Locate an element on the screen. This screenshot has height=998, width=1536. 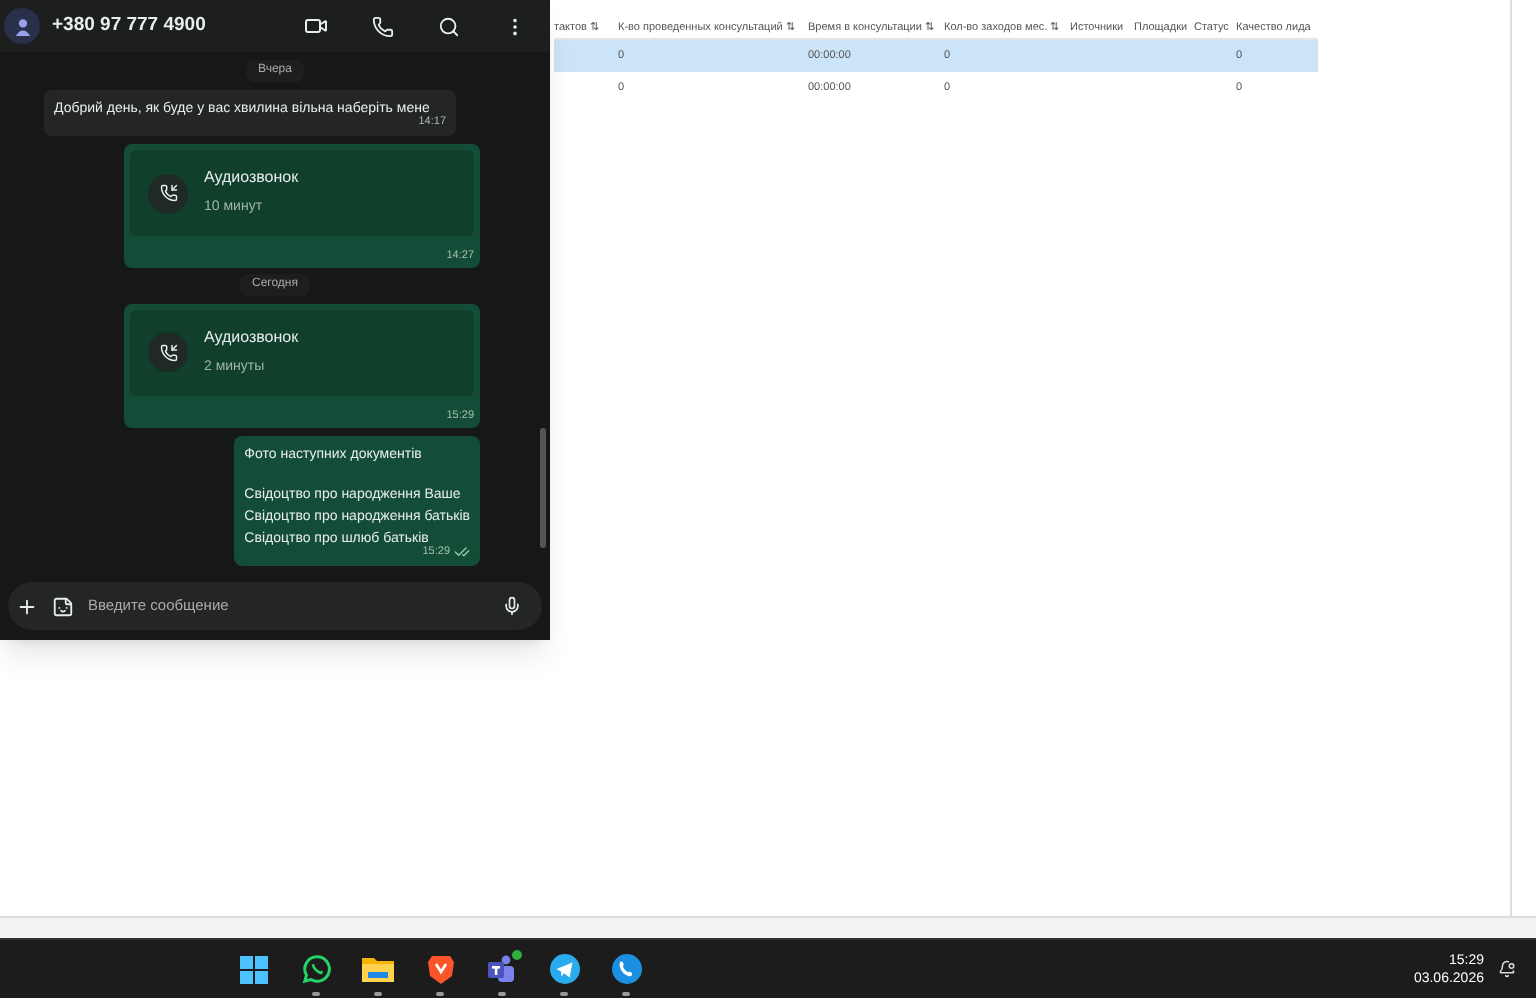
folder-icon is located at coordinates (378, 969).